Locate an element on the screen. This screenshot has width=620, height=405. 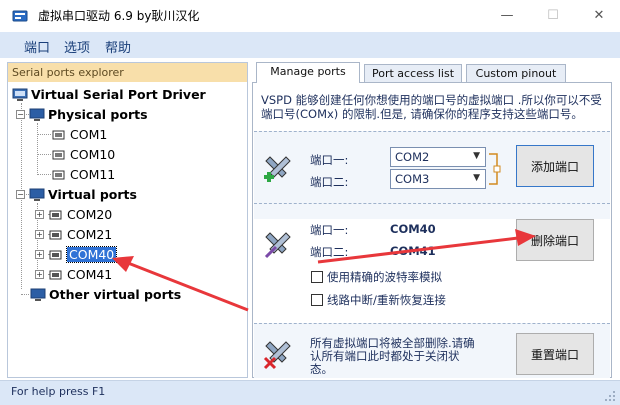
line-break-checkbox is located at coordinates (317, 300).